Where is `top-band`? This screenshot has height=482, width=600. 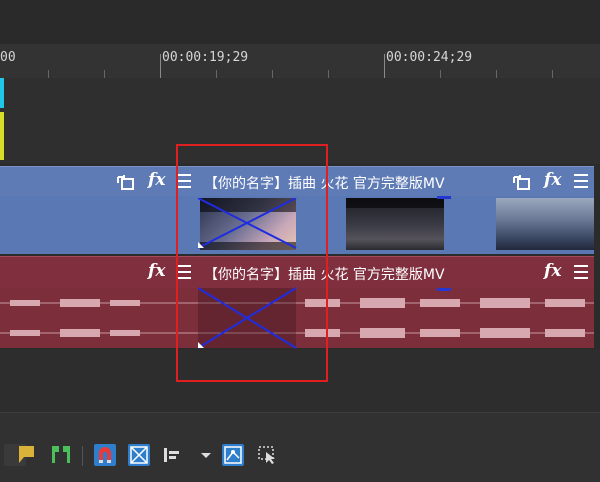
top-band is located at coordinates (300, 22).